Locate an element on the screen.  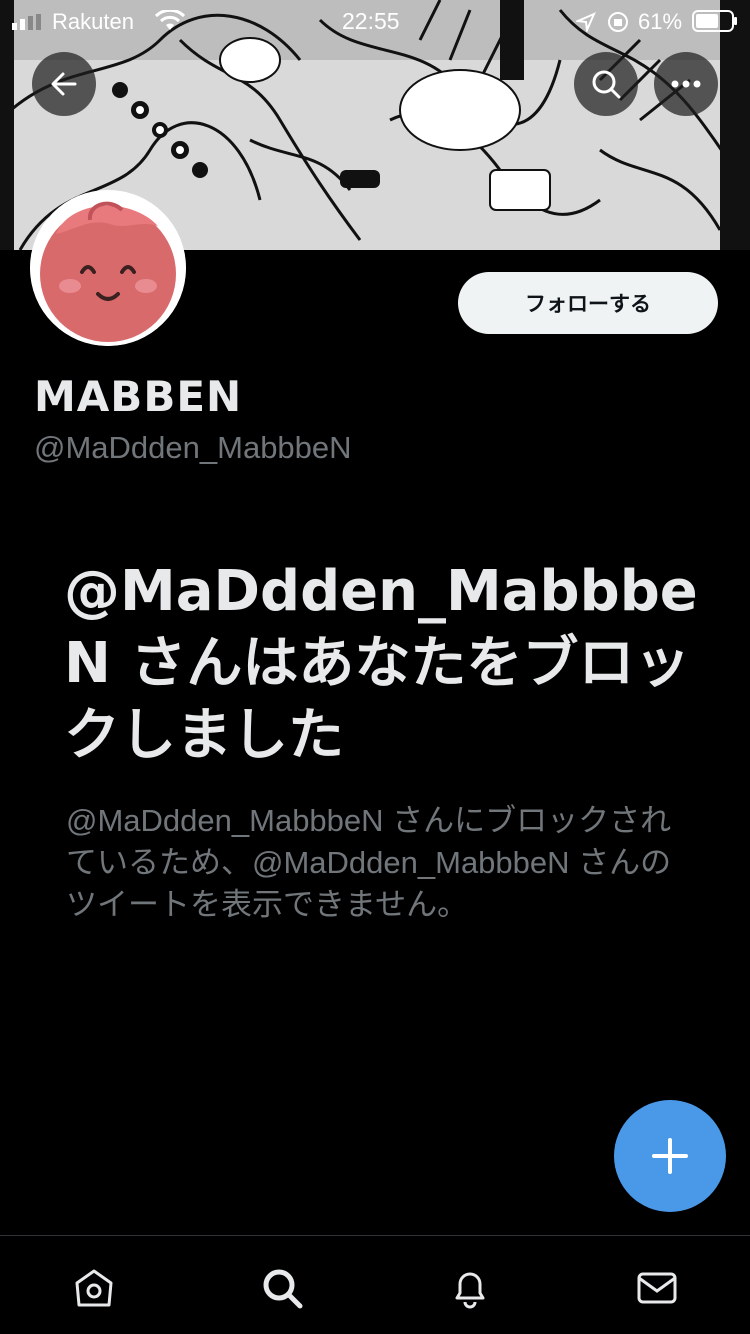
more-options-button is located at coordinates (686, 84).